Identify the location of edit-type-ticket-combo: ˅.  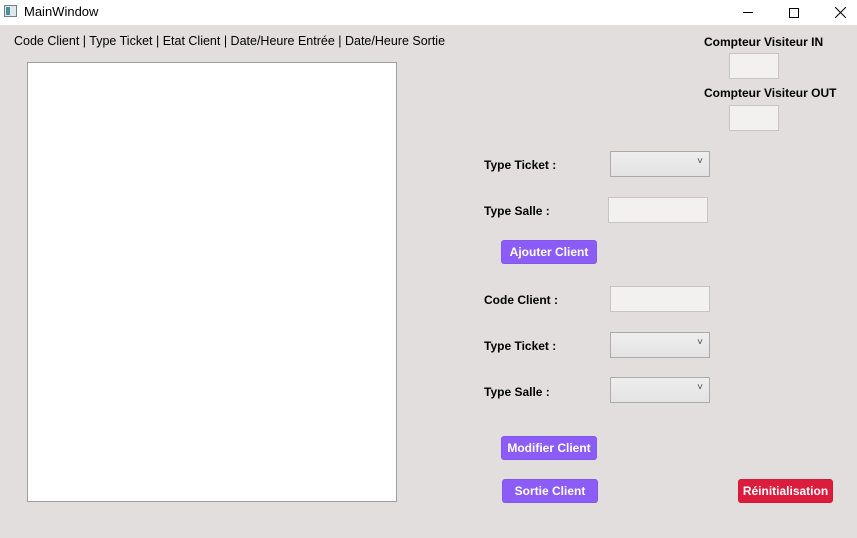
(660, 345).